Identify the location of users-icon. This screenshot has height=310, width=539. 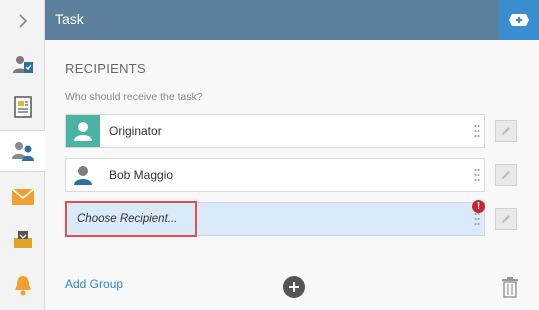
(23, 151).